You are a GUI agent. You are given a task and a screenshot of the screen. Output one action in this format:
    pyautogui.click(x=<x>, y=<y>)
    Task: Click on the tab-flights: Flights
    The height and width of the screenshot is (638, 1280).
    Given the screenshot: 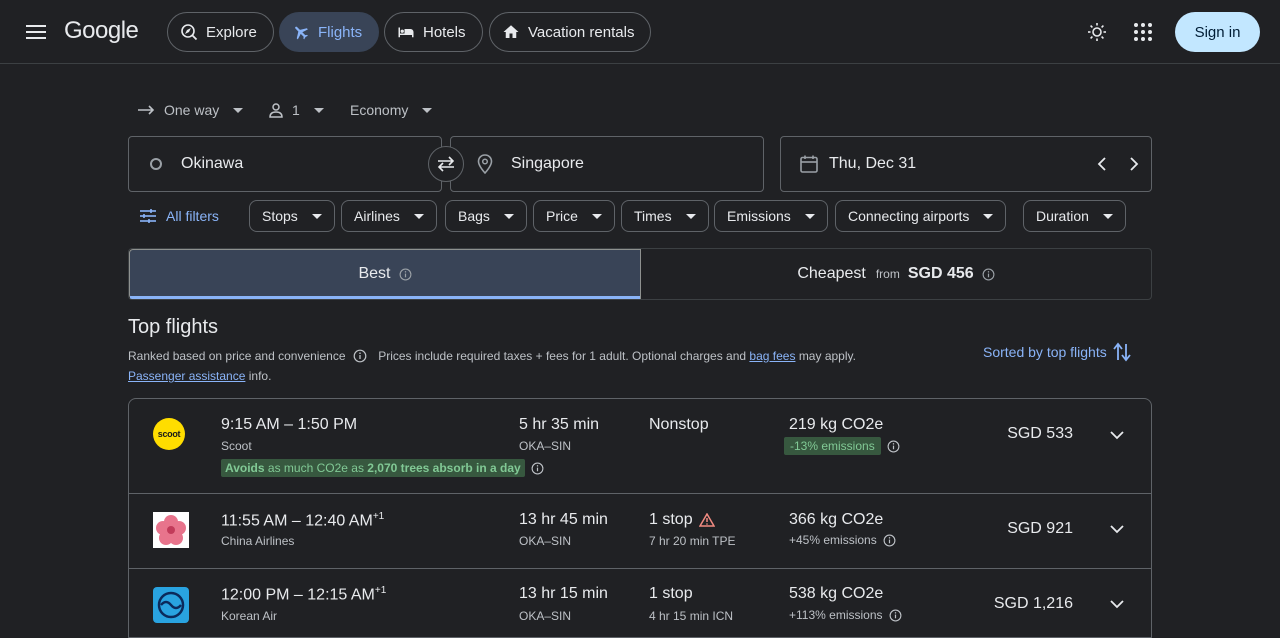 What is the action you would take?
    pyautogui.click(x=329, y=32)
    